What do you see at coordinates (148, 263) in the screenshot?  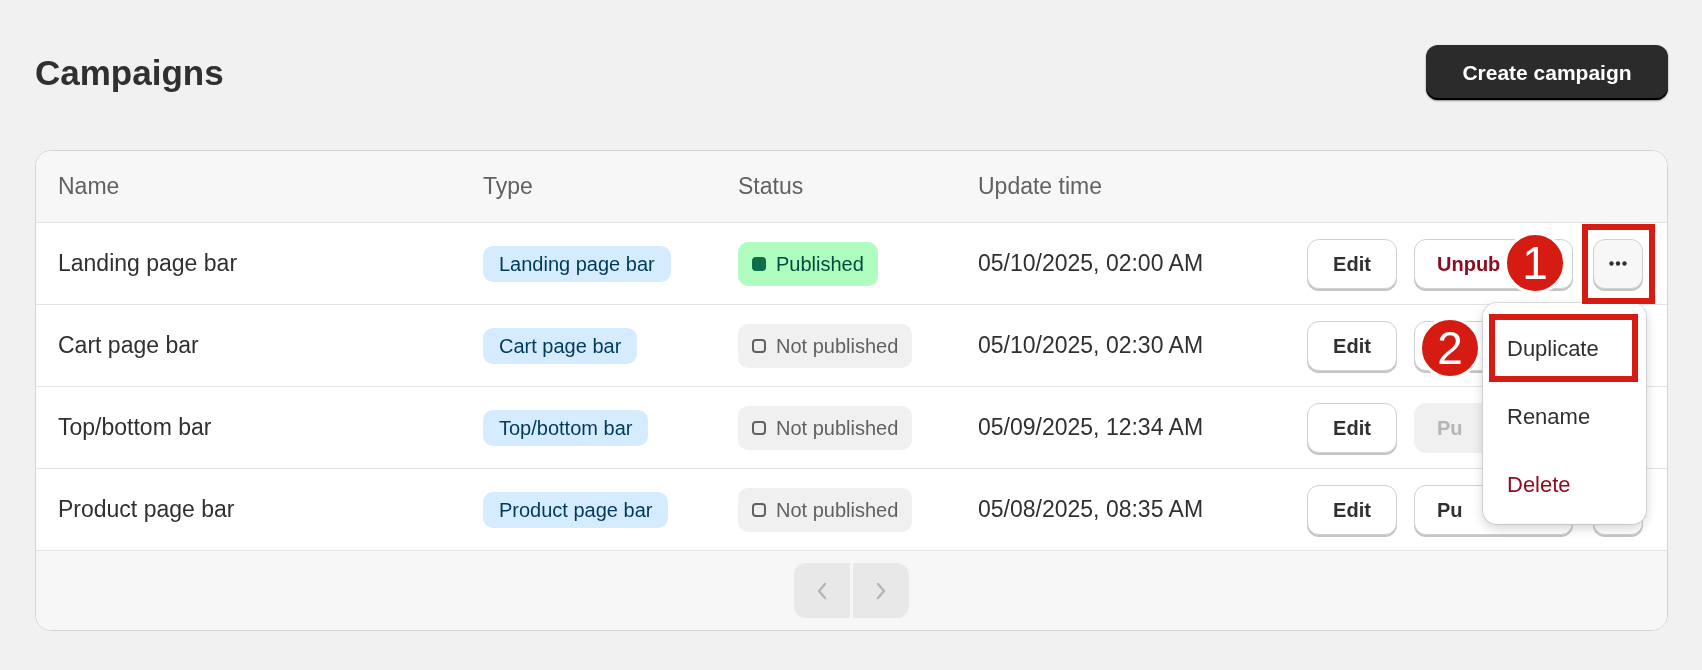 I see `table-cell: Landing page bar` at bounding box center [148, 263].